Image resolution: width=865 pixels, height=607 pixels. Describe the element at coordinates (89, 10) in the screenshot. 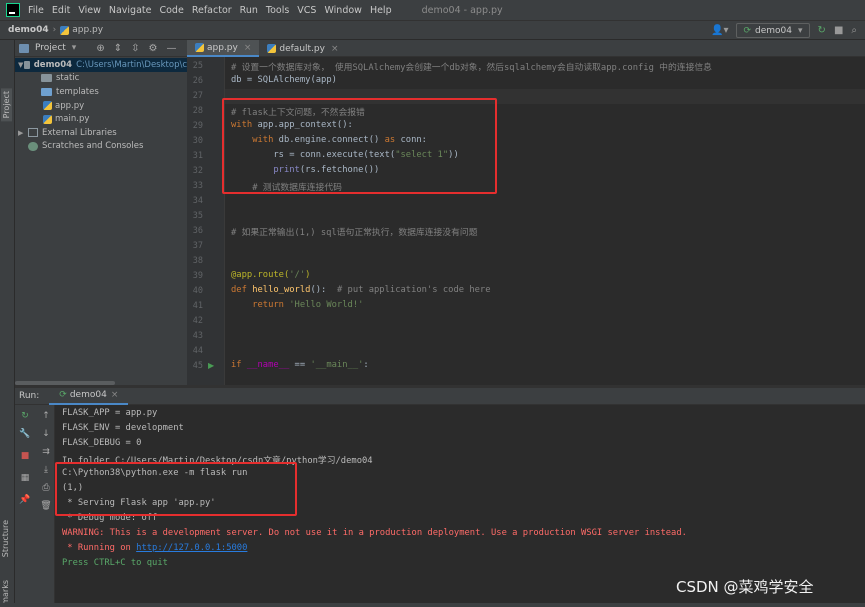

I see `menu-view: View` at that location.